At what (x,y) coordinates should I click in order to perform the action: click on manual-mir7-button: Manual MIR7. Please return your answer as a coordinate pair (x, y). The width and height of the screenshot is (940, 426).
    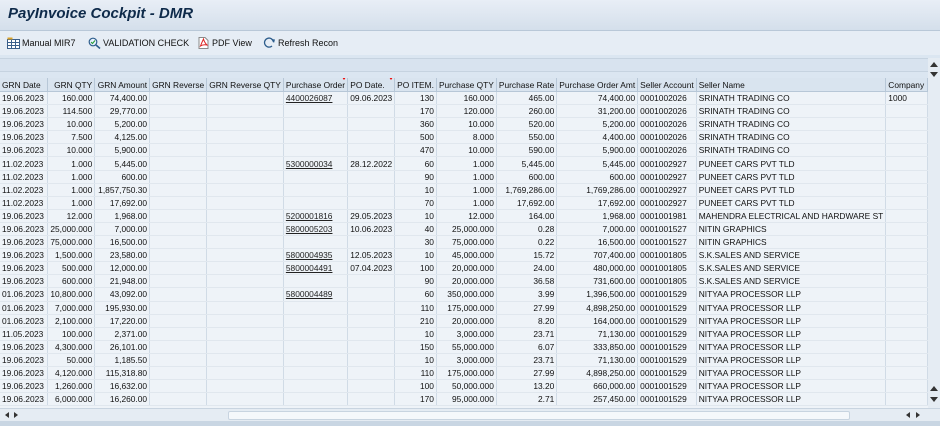
    Looking at the image, I should click on (41, 43).